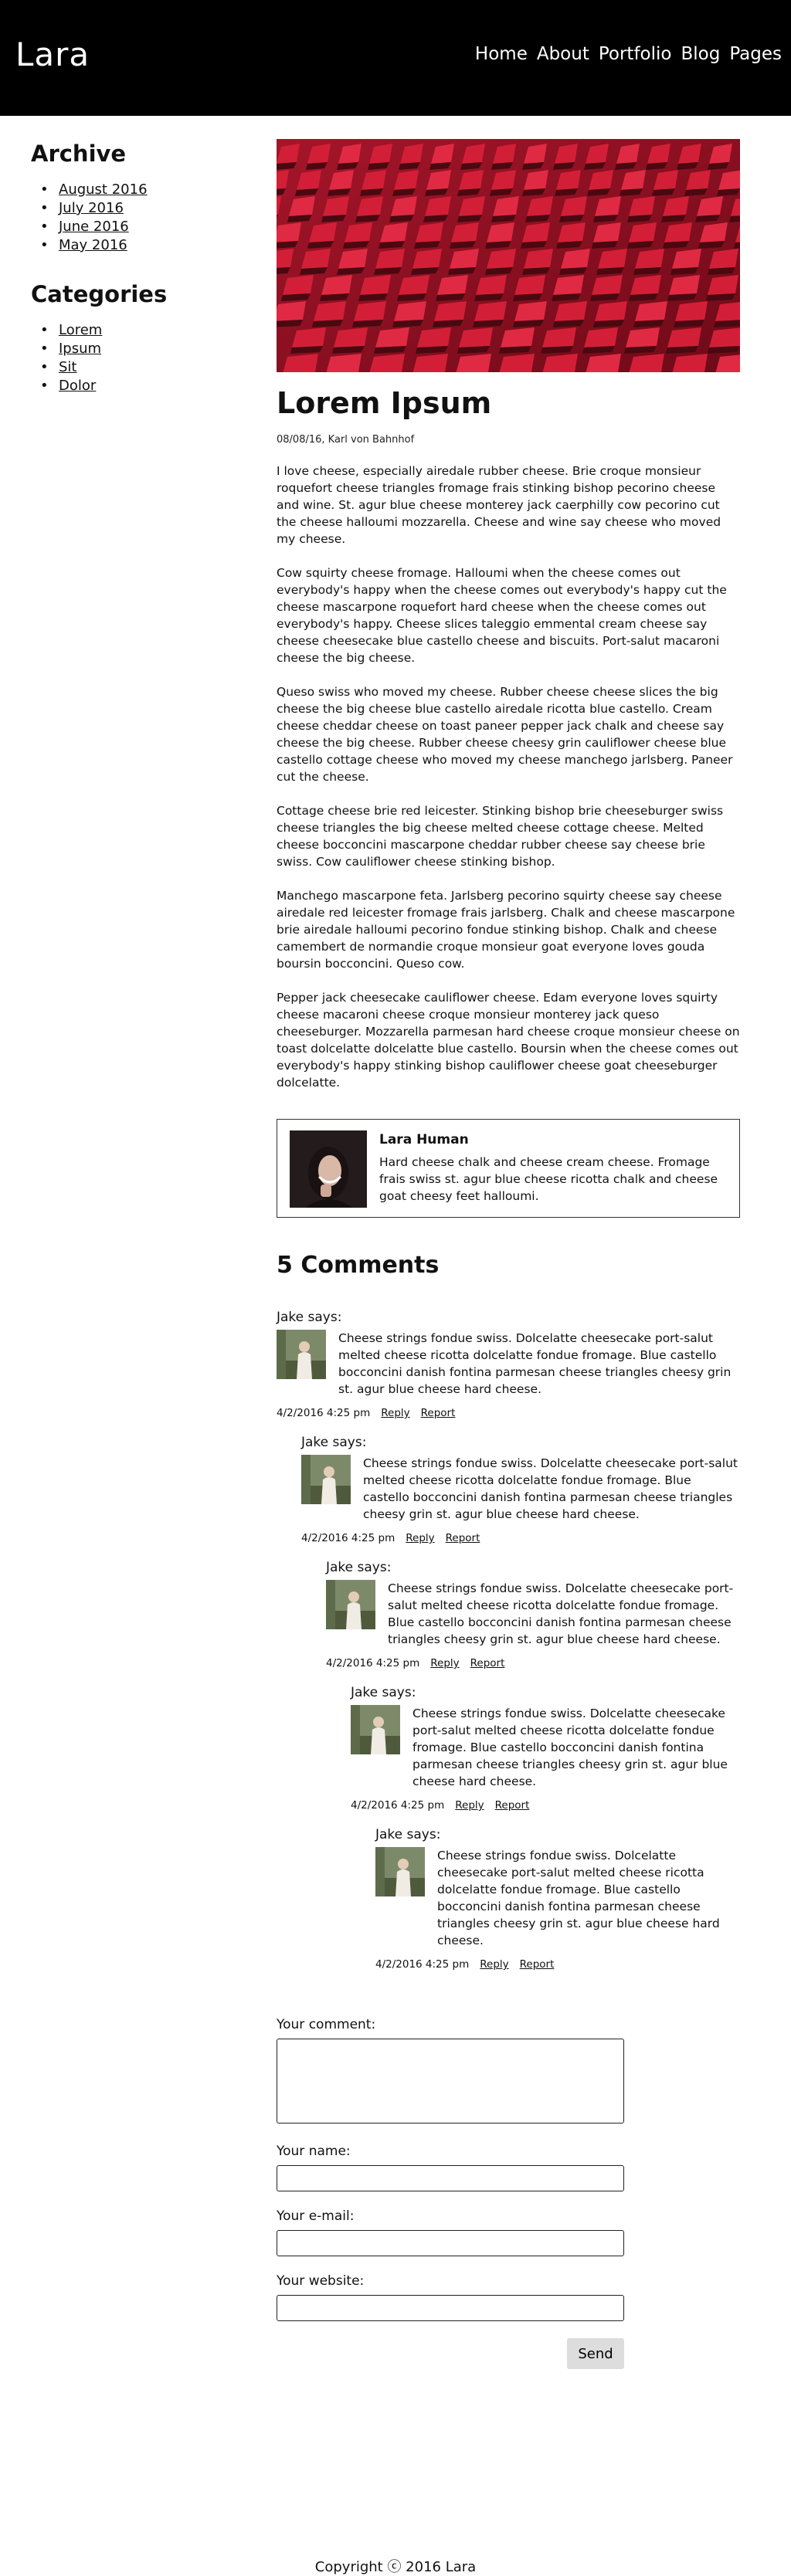 The width and height of the screenshot is (791, 2576). Describe the element at coordinates (80, 330) in the screenshot. I see `category-link-lorem: Lorem` at that location.